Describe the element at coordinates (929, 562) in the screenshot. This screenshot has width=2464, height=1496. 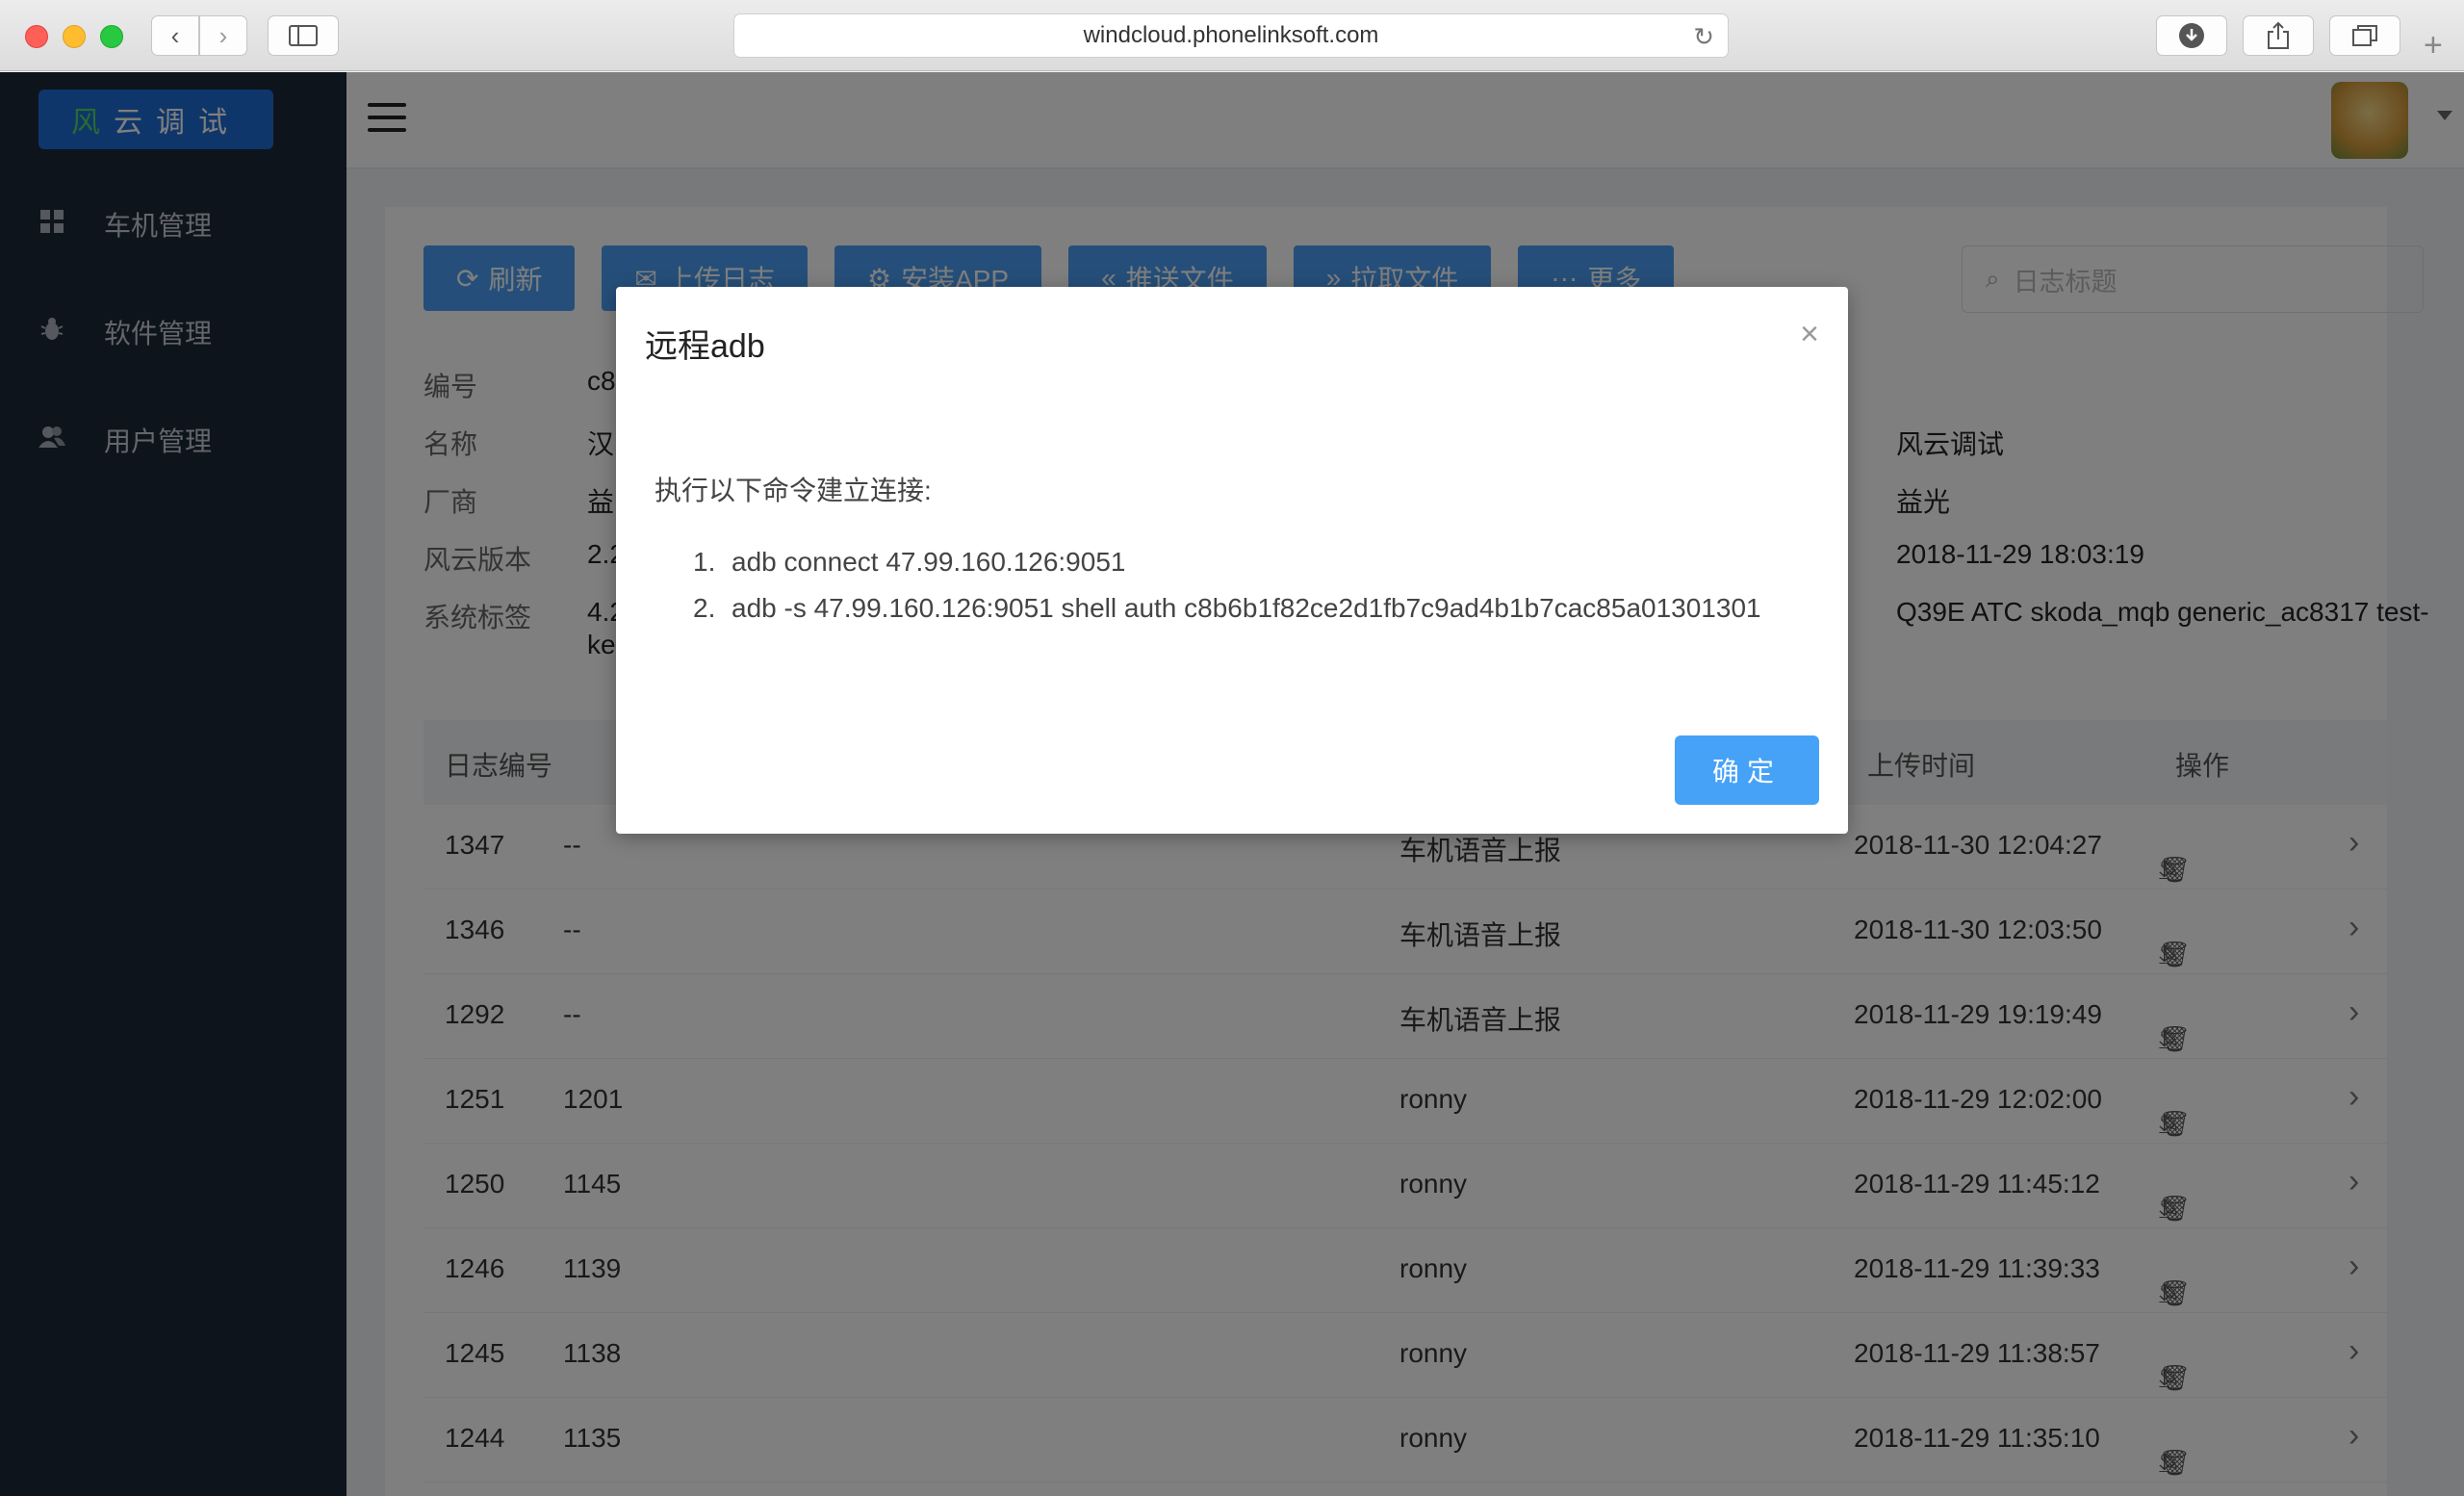
I see `command-text: adb connect 47.99.160.126:9051` at that location.